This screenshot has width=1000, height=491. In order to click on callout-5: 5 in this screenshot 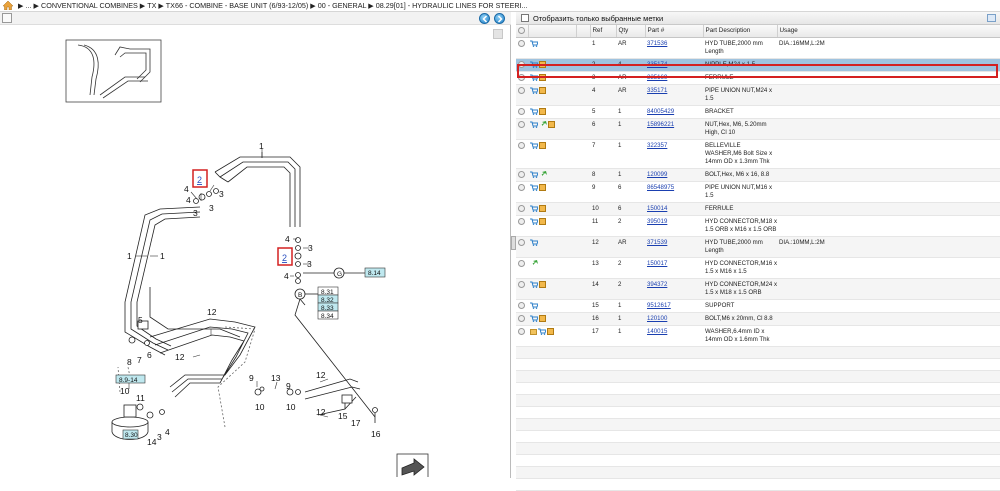, I will do `click(140, 320)`.